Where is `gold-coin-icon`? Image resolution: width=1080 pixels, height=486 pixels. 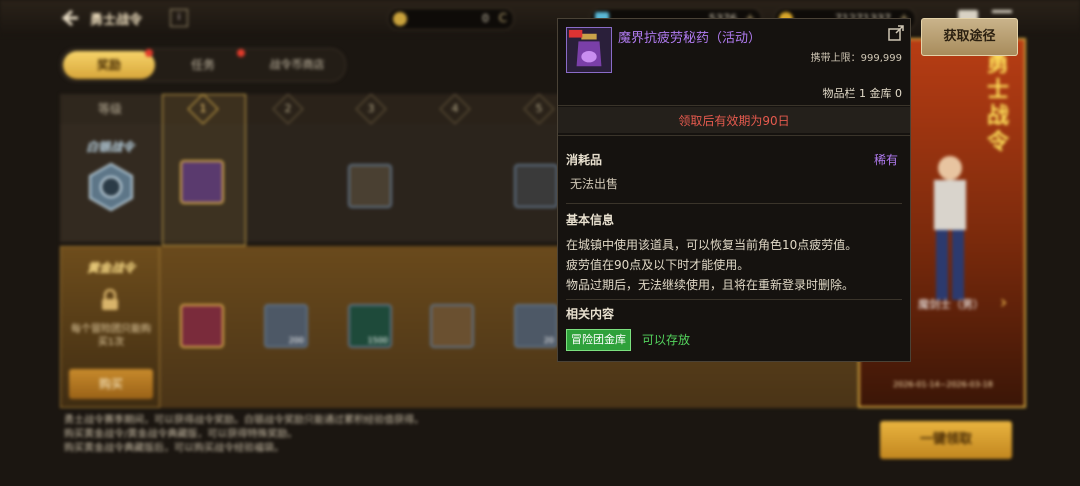 gold-coin-icon is located at coordinates (400, 19).